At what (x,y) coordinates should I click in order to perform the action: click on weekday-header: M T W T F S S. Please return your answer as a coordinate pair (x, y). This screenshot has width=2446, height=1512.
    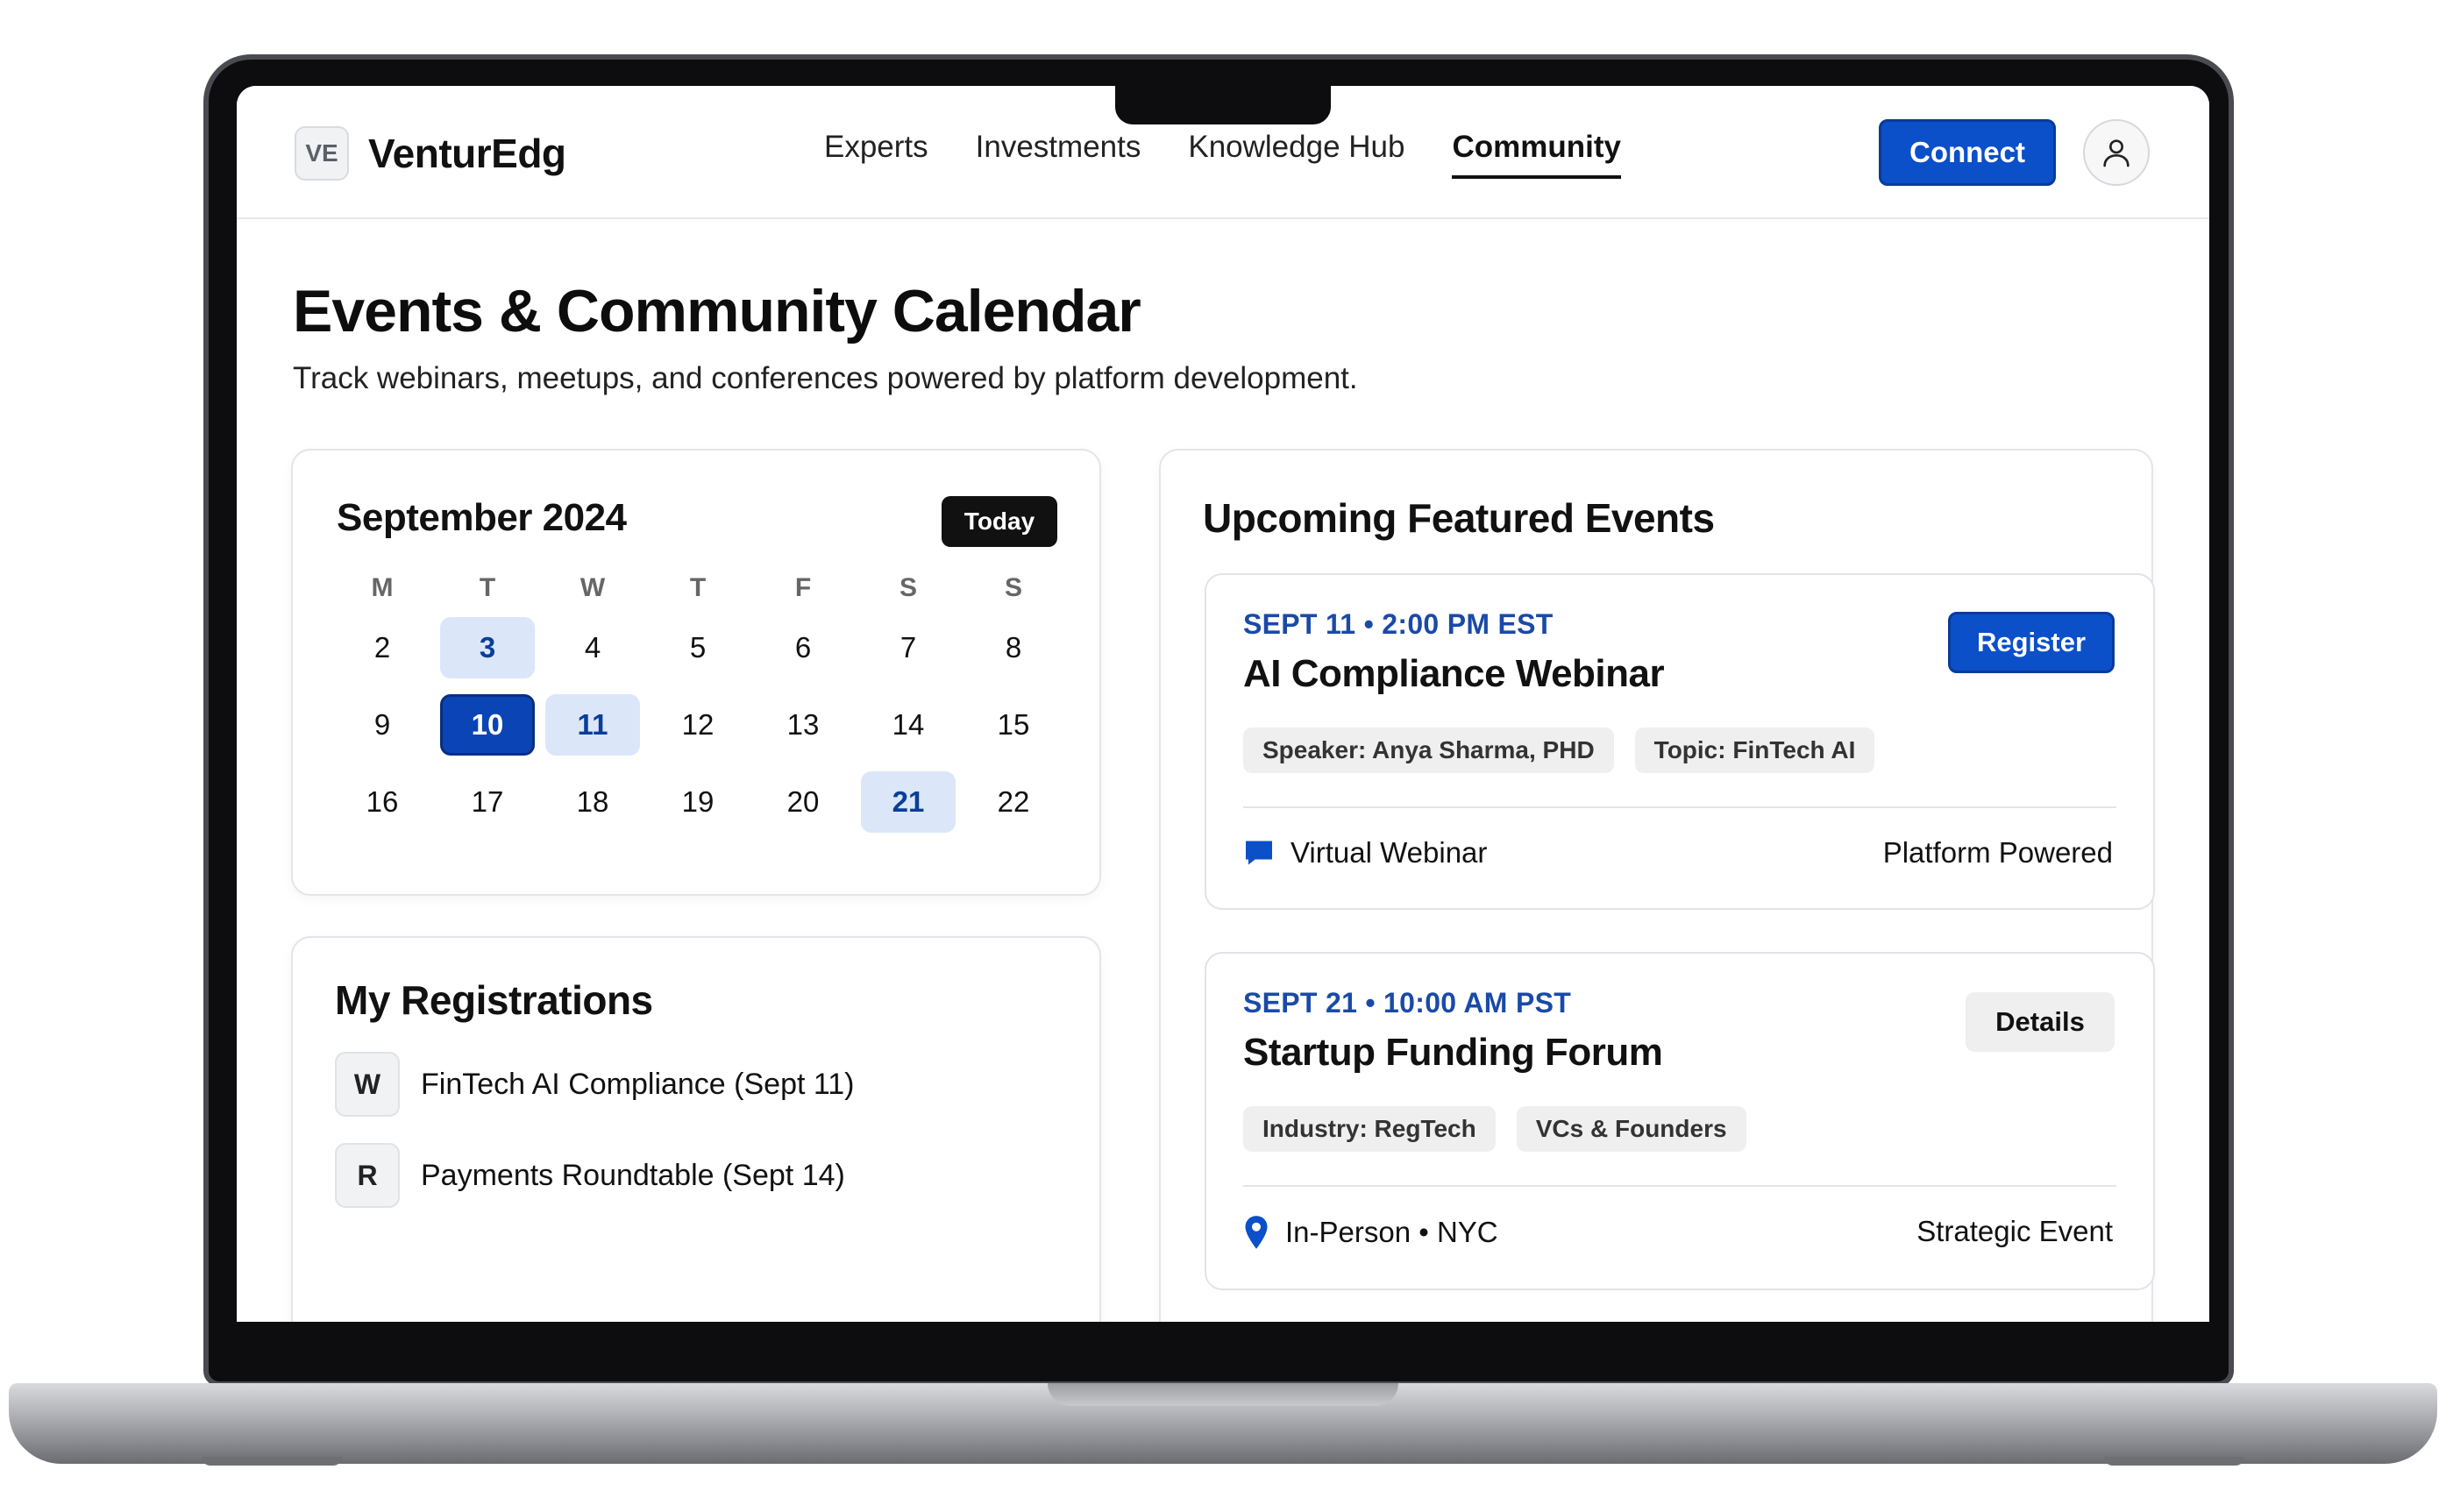
    Looking at the image, I should click on (698, 588).